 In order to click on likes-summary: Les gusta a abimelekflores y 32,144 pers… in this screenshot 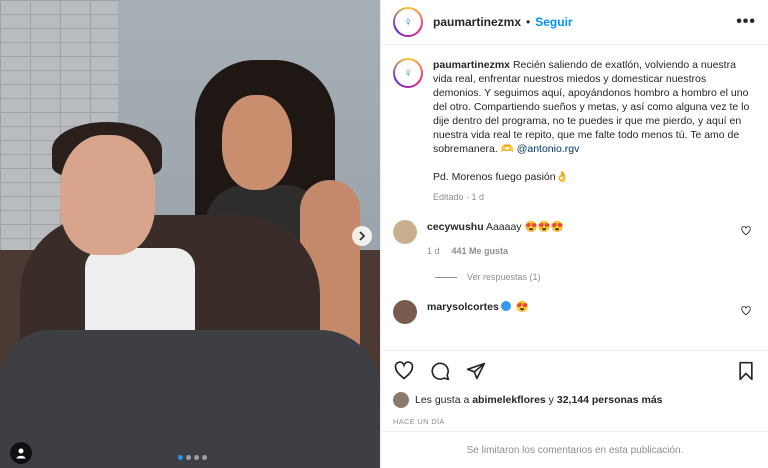, I will do `click(528, 400)`.